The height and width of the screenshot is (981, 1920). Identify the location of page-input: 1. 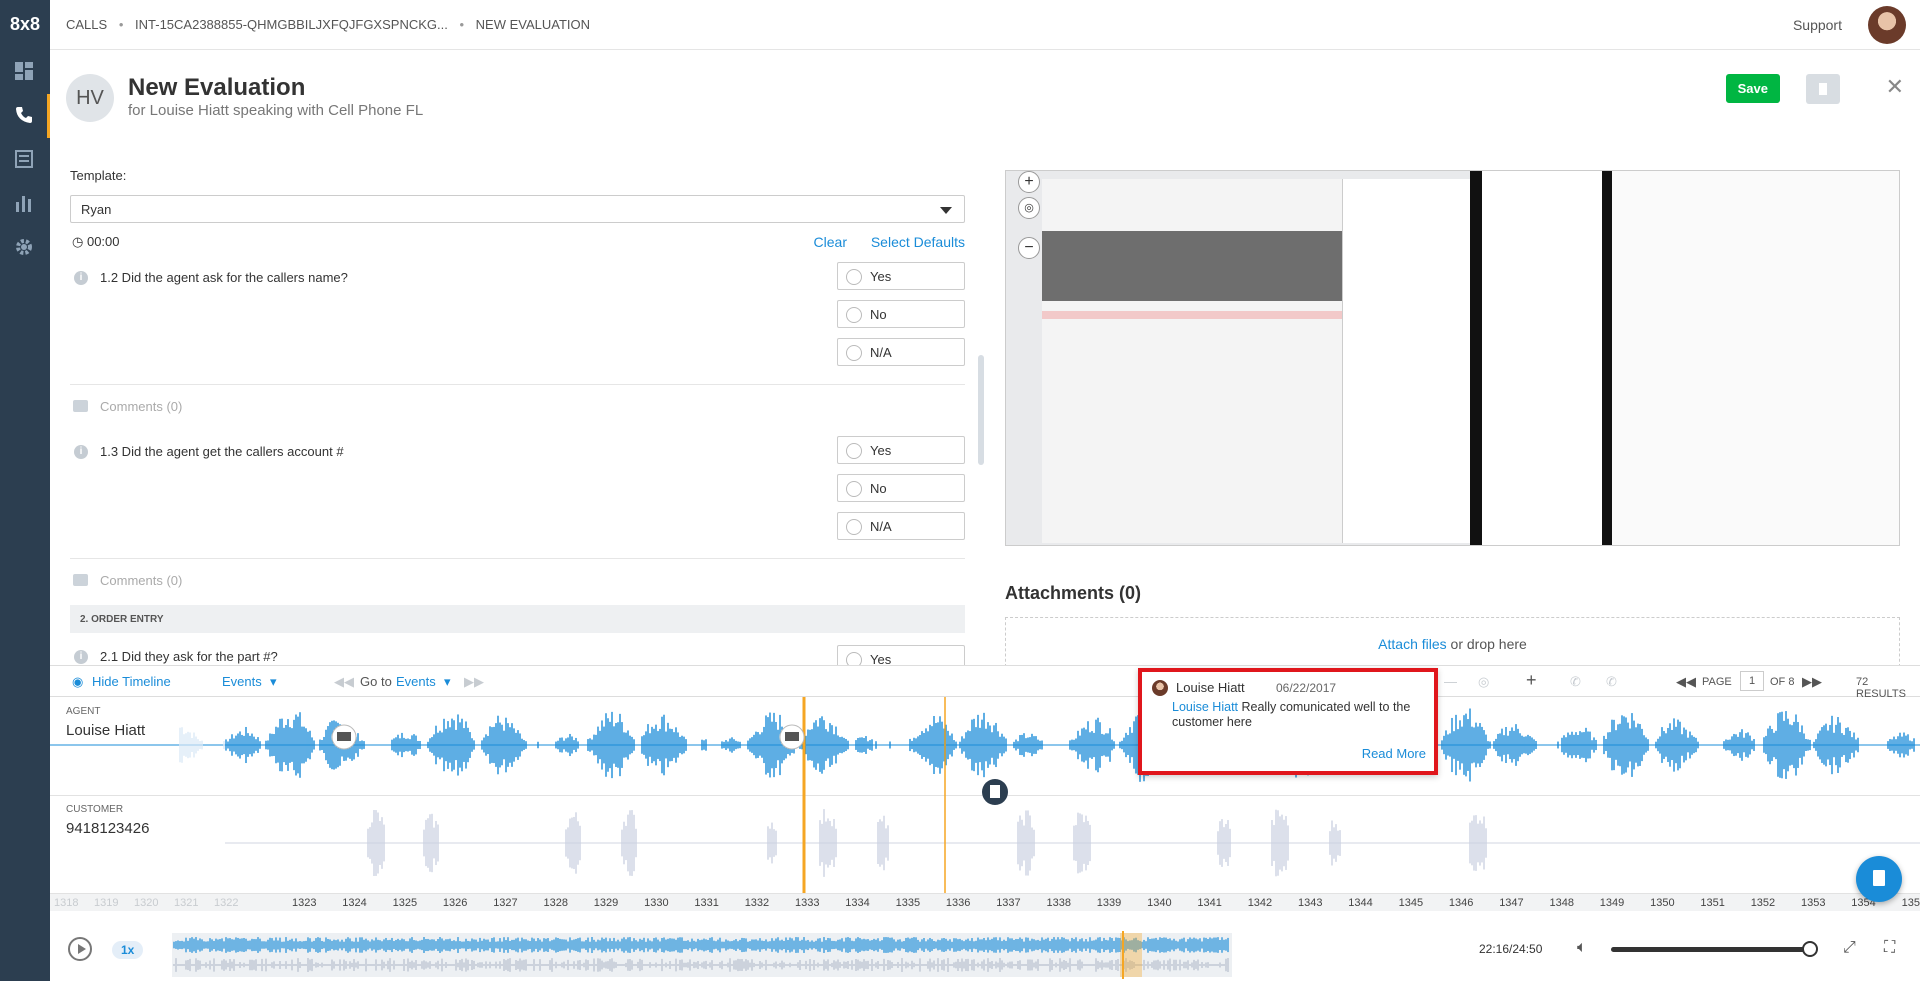
(1752, 681).